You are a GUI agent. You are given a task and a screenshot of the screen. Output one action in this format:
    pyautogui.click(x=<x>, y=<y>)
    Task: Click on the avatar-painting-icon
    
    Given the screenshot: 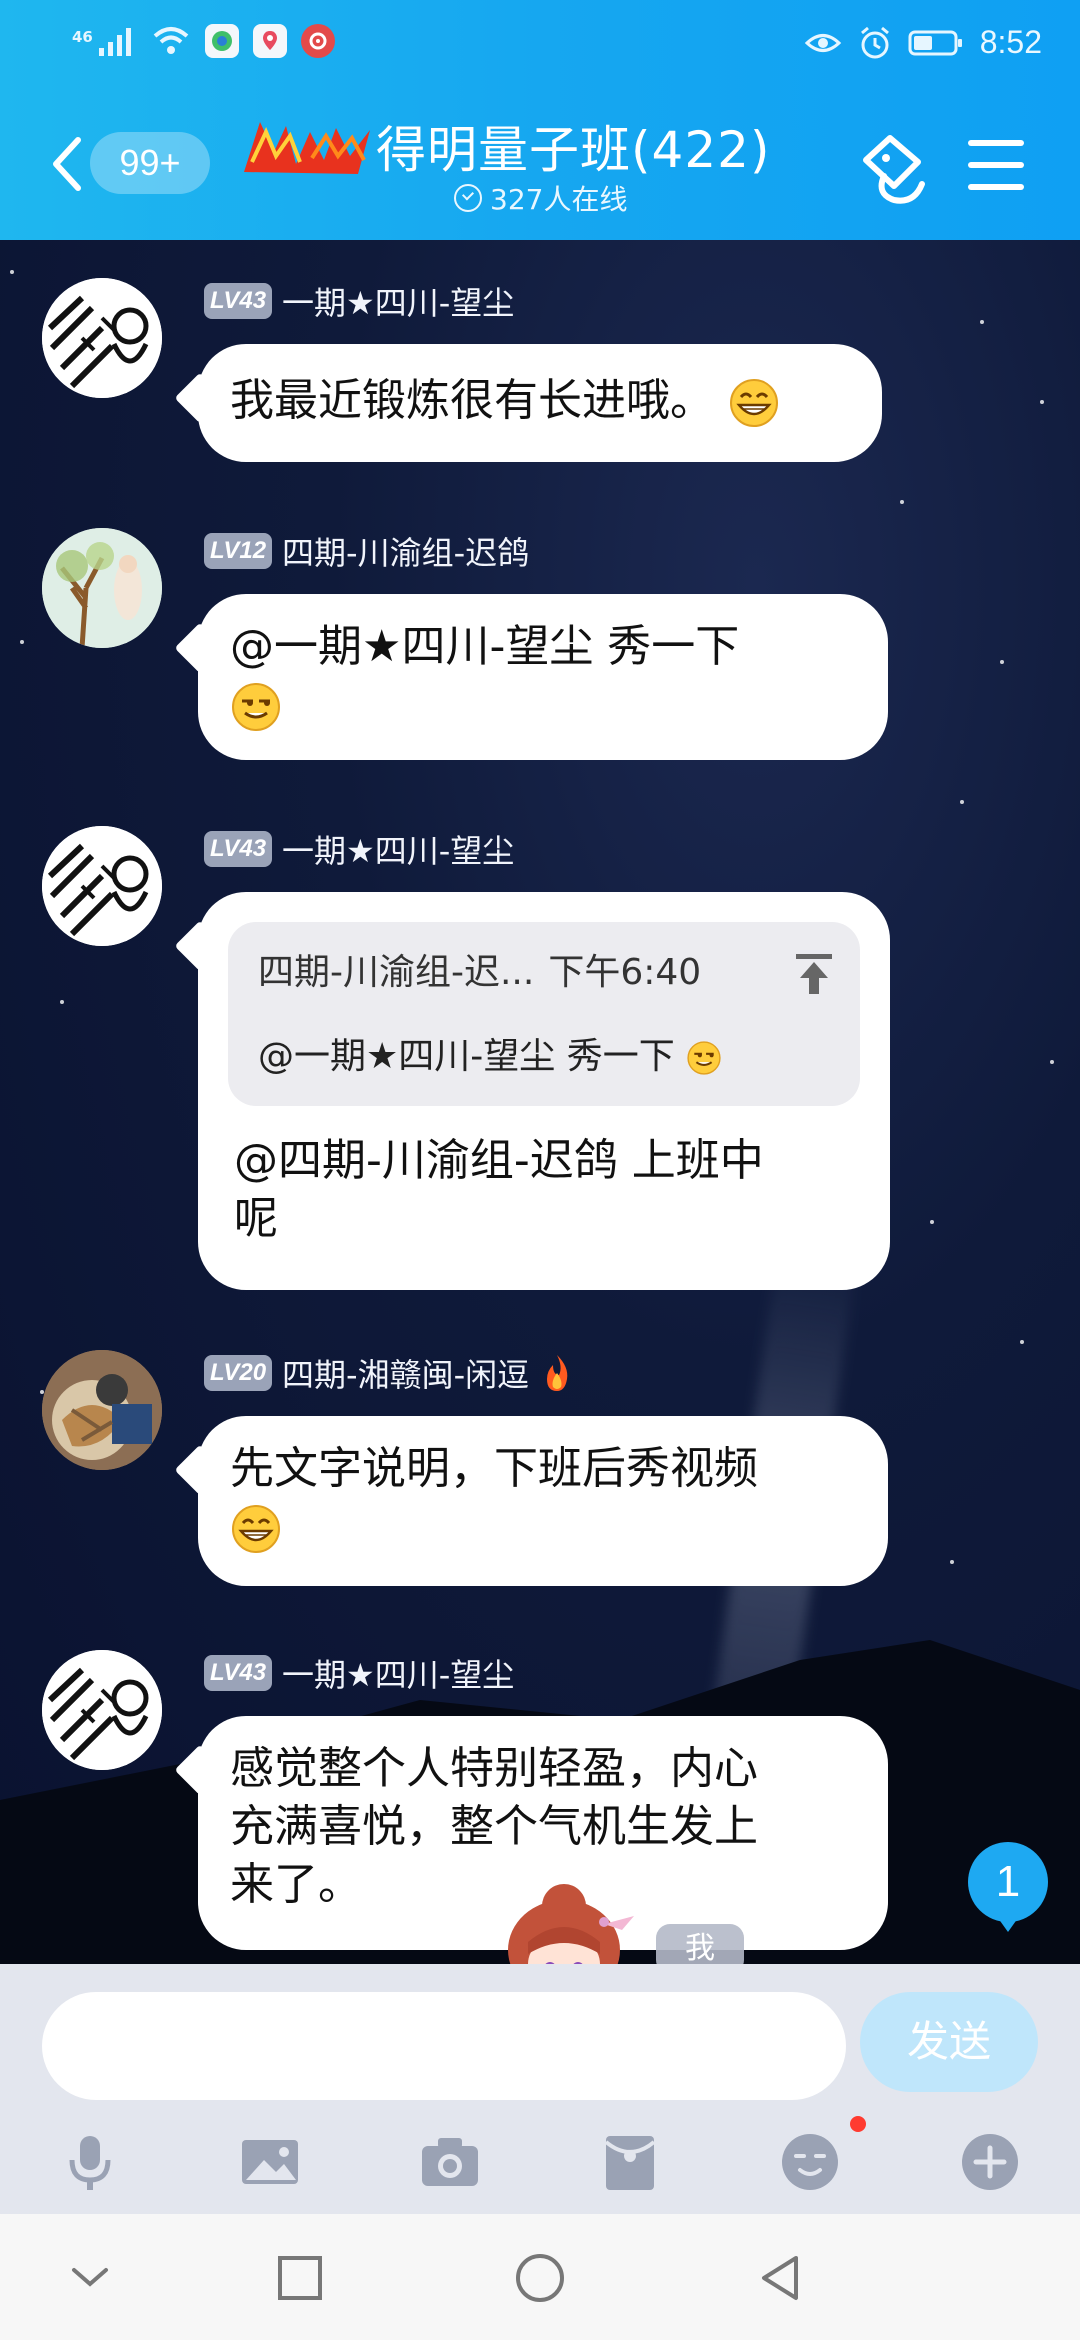 What is the action you would take?
    pyautogui.click(x=102, y=588)
    